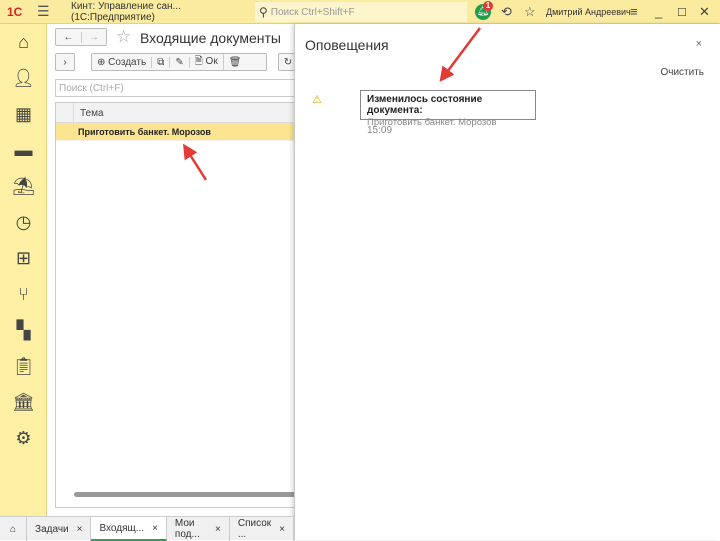  What do you see at coordinates (23, 186) in the screenshot?
I see `lamp-icon: ⛱︎` at bounding box center [23, 186].